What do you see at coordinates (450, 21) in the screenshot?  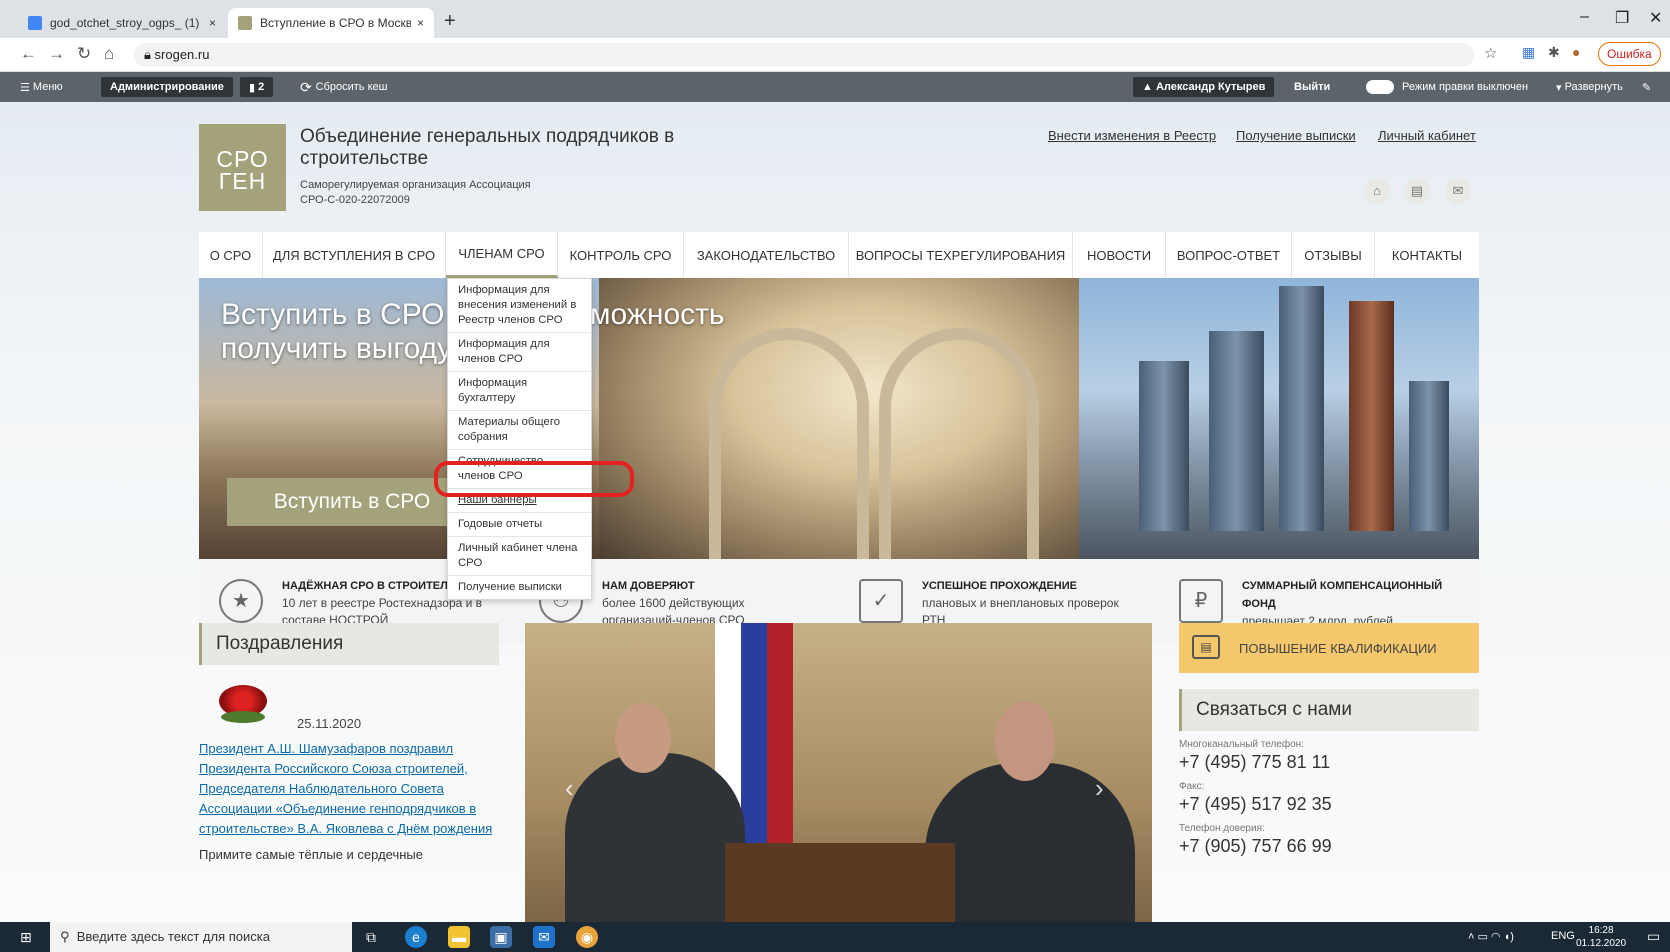 I see `new-tab-button: +` at bounding box center [450, 21].